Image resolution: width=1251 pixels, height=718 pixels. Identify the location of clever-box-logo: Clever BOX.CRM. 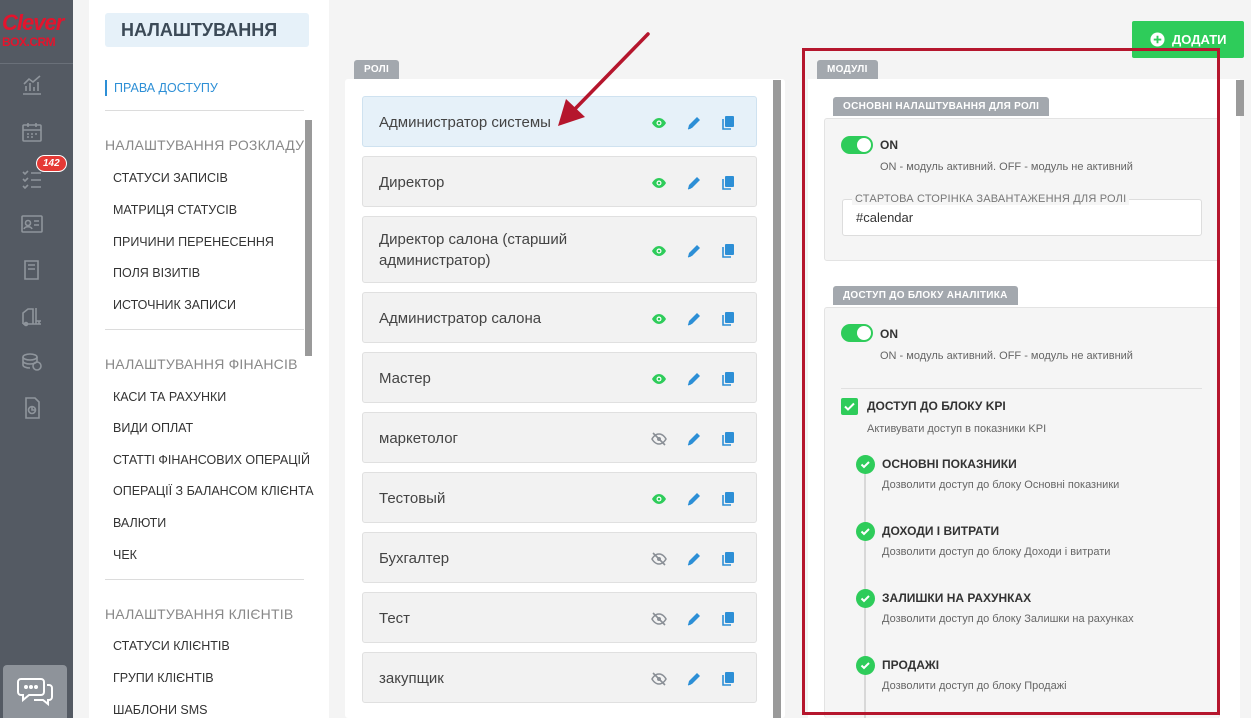
(36, 30).